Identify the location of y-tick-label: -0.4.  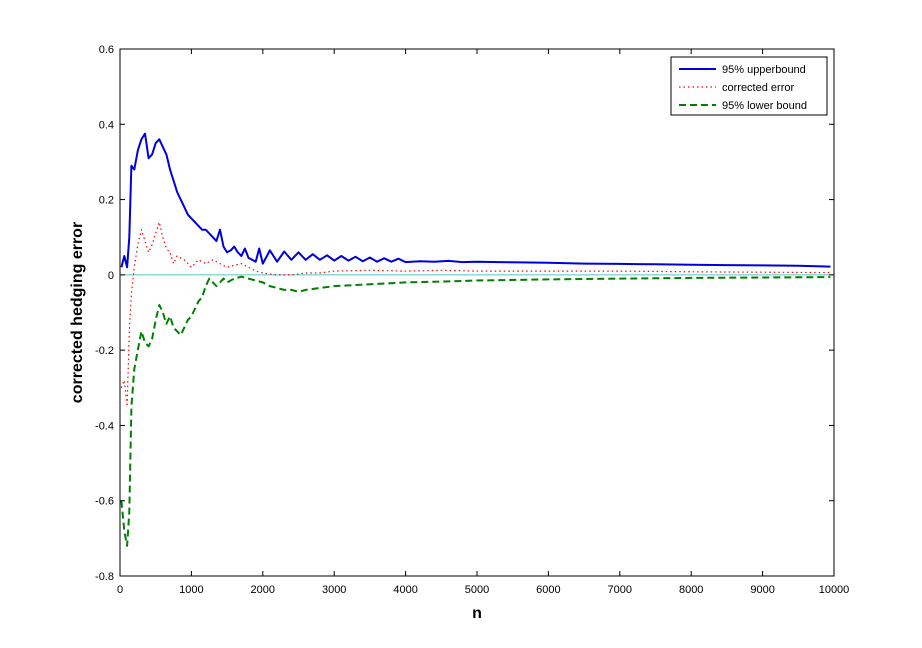
(104, 426).